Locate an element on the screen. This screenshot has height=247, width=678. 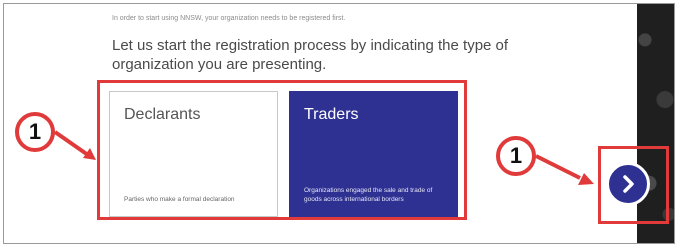
callout-number-right: 1 is located at coordinates (516, 156).